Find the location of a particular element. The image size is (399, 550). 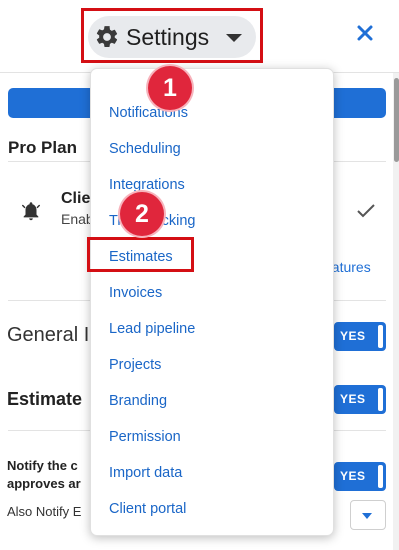

checkmark-icon is located at coordinates (366, 211).